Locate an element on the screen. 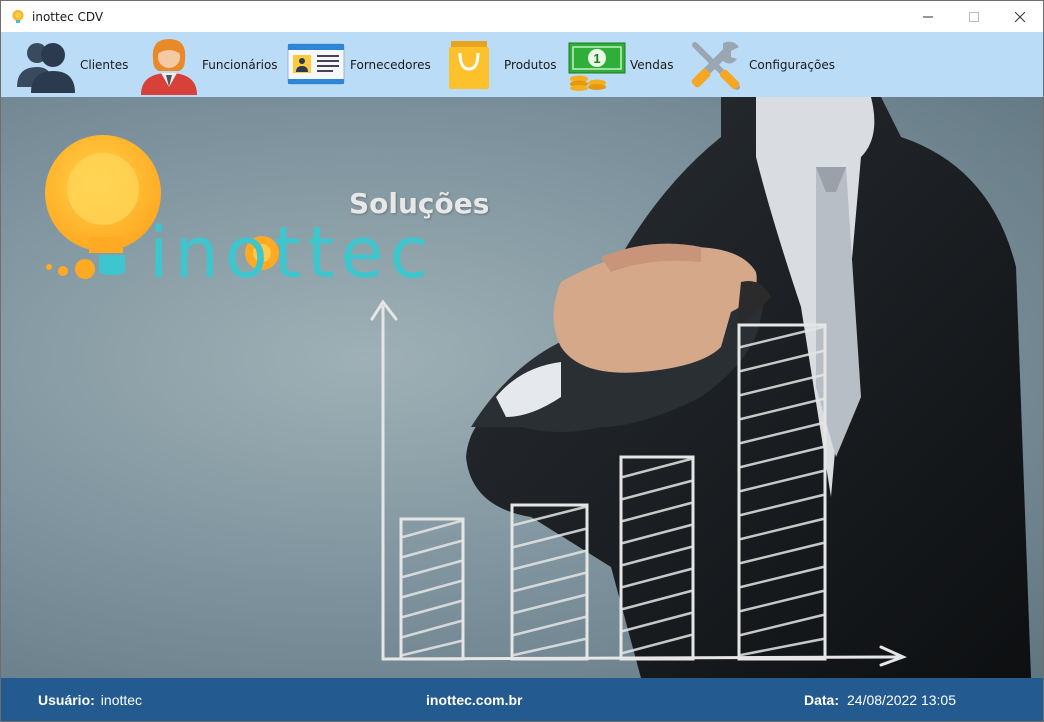 The height and width of the screenshot is (722, 1044). money-icon: 1 is located at coordinates (597, 66).